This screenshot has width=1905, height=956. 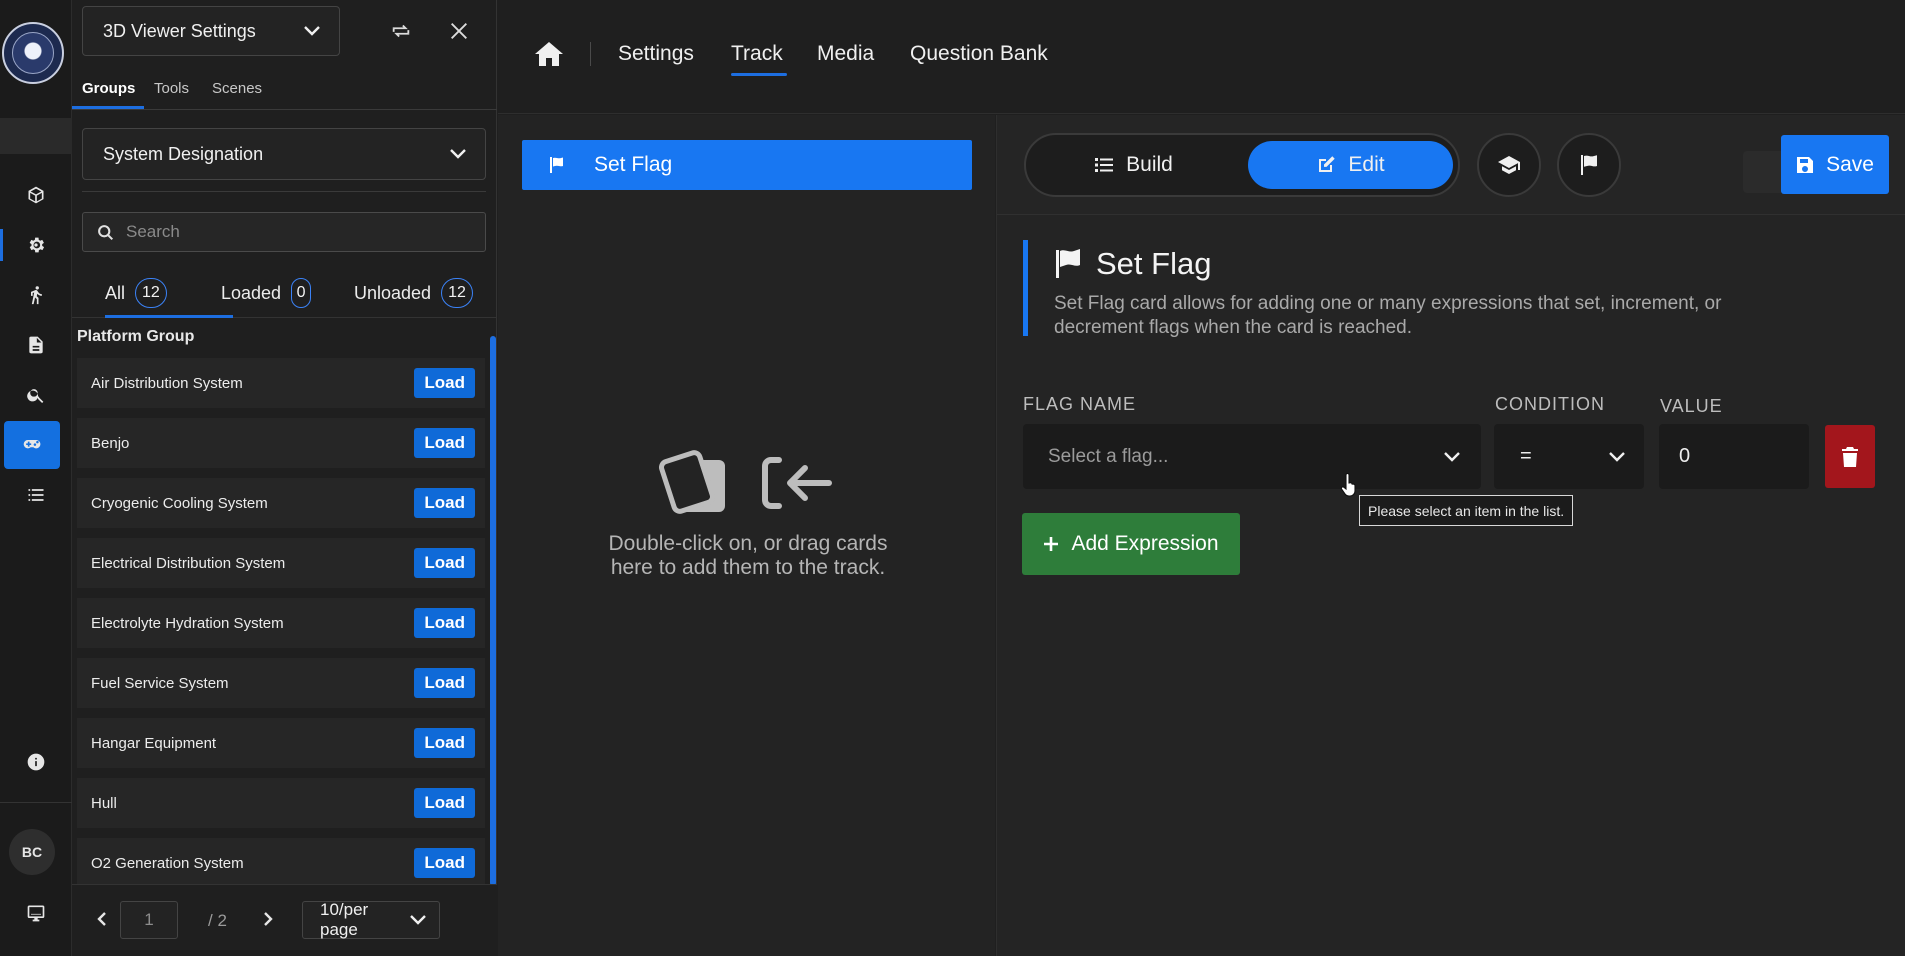 I want to click on filter-indicator, so click(x=169, y=316).